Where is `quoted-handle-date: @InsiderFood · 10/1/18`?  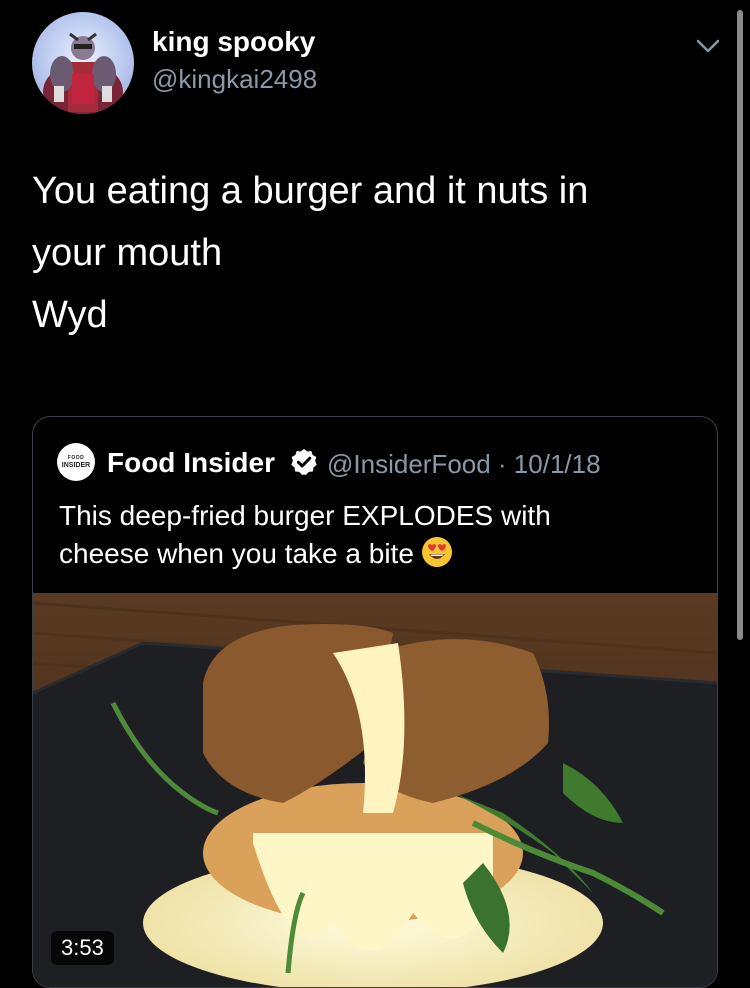 quoted-handle-date: @InsiderFood · 10/1/18 is located at coordinates (464, 464).